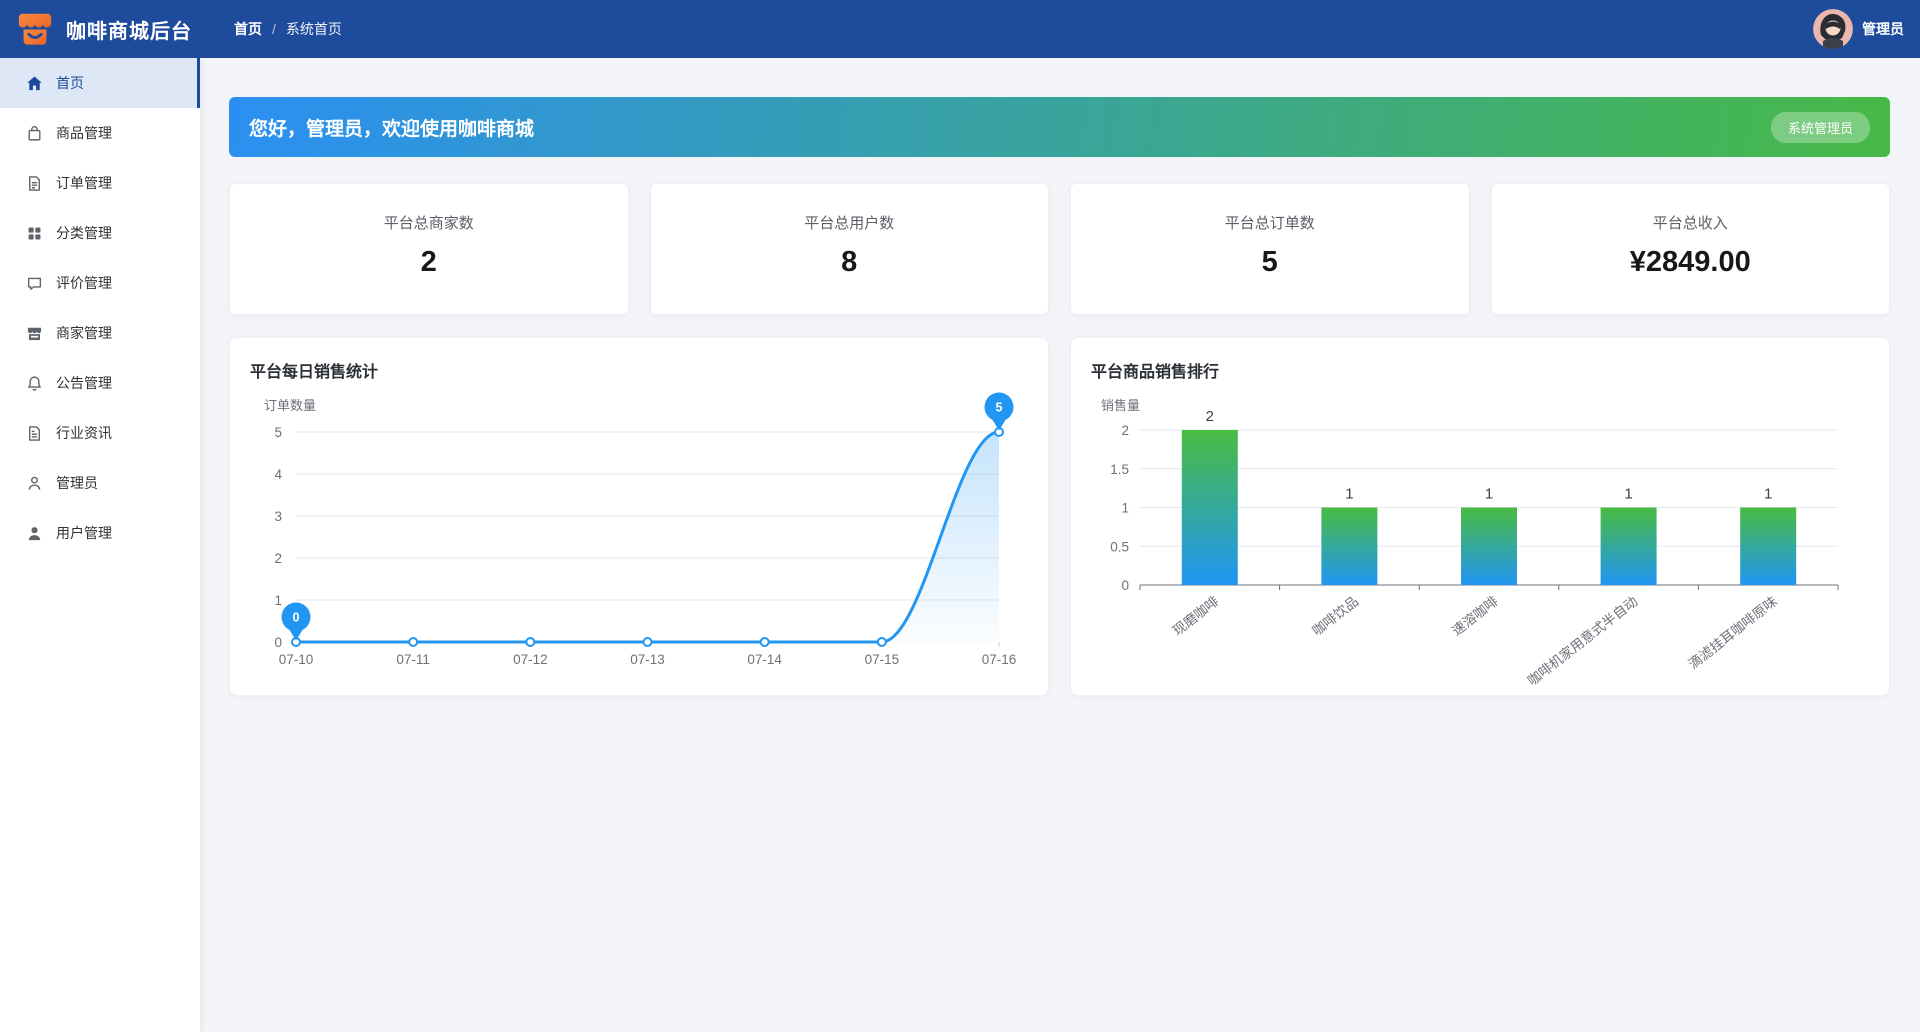 This screenshot has height=1032, width=1920. Describe the element at coordinates (278, 432) in the screenshot. I see `y-tick-label: 5` at that location.